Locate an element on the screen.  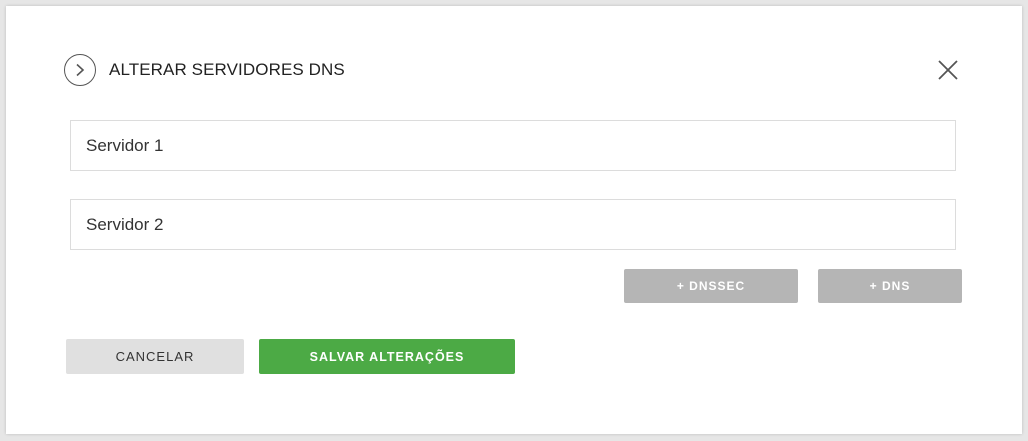
save-changes-button: SALVAR ALTERAÇÕES is located at coordinates (387, 356).